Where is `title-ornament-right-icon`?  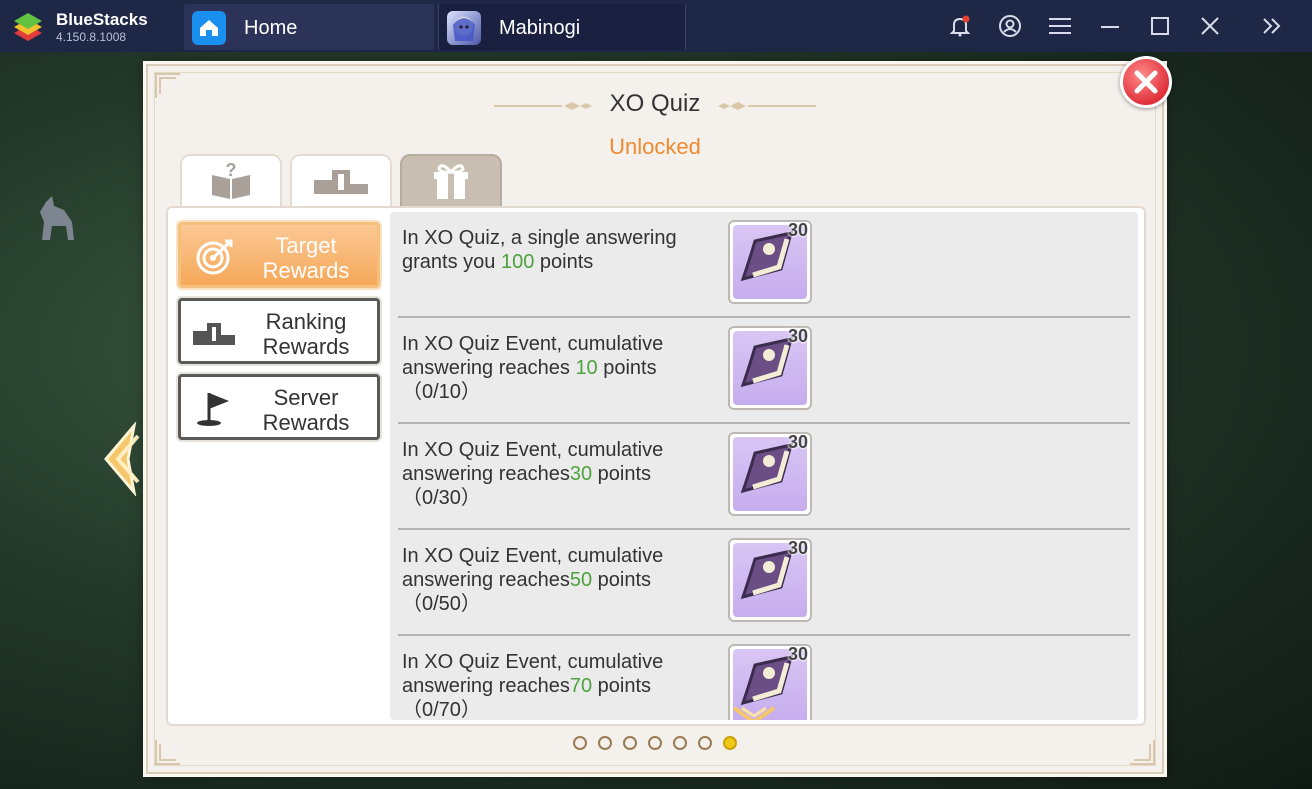
title-ornament-right-icon is located at coordinates (767, 106).